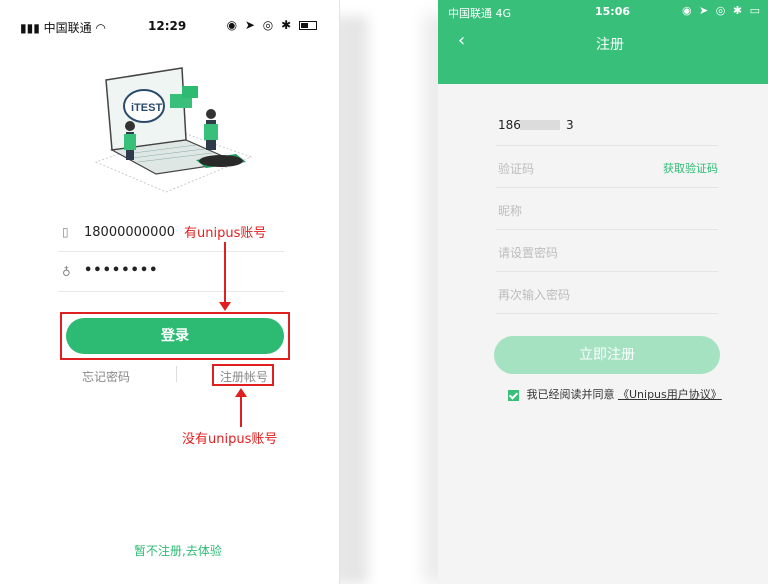  I want to click on status-icons: ◉ ➤ ◎ ✱, so click(272, 25).